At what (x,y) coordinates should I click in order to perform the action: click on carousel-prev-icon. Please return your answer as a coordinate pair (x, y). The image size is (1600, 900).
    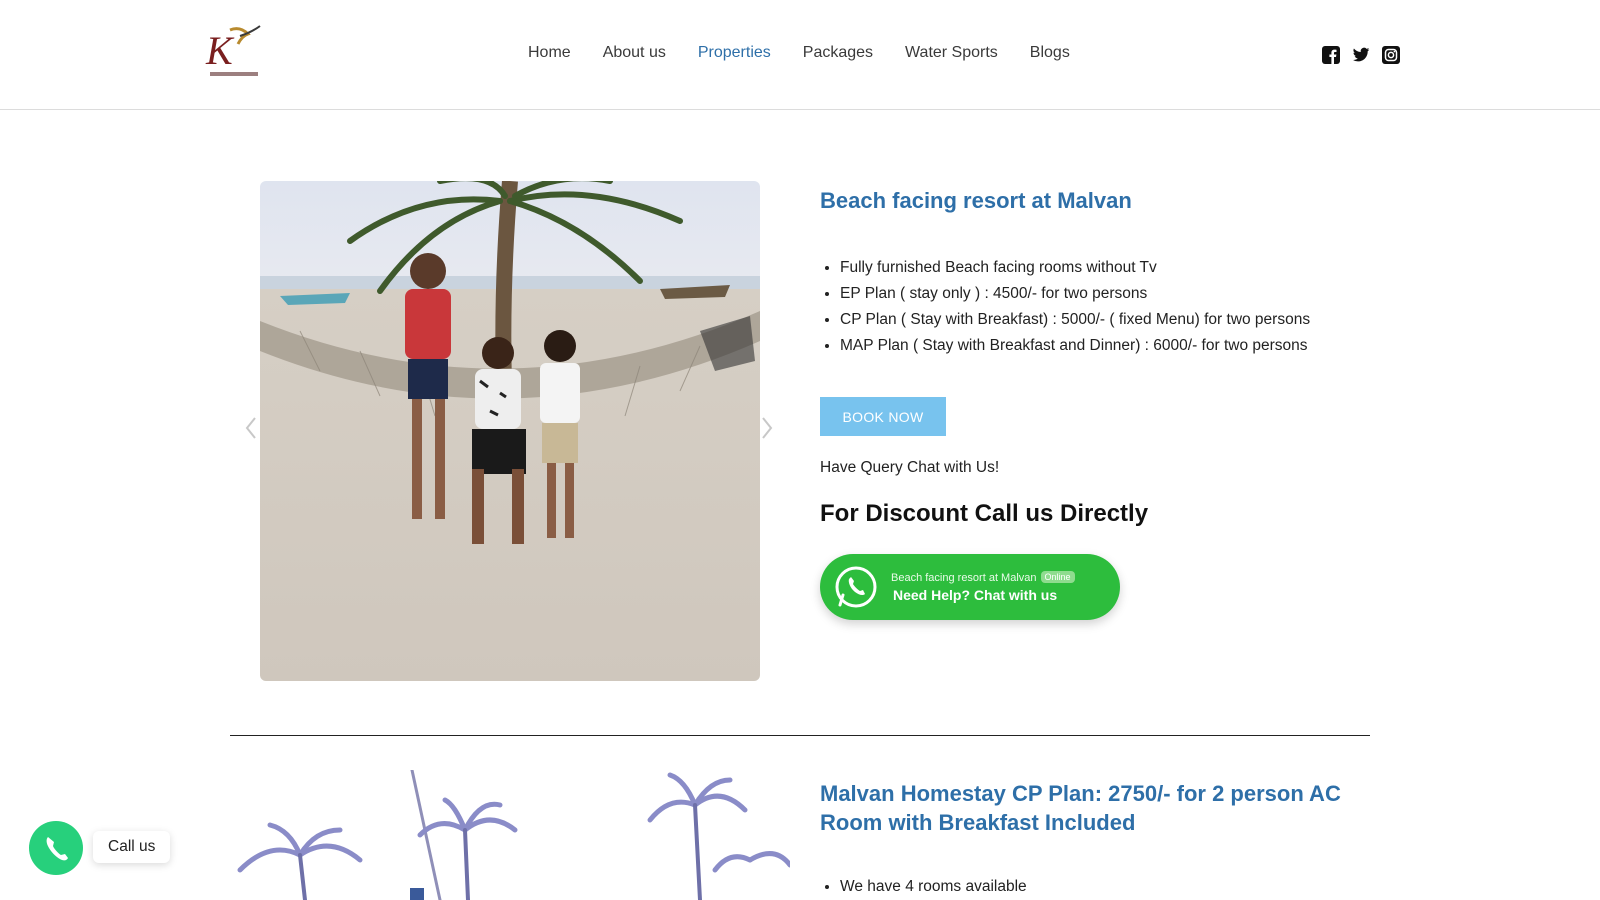
    Looking at the image, I should click on (251, 428).